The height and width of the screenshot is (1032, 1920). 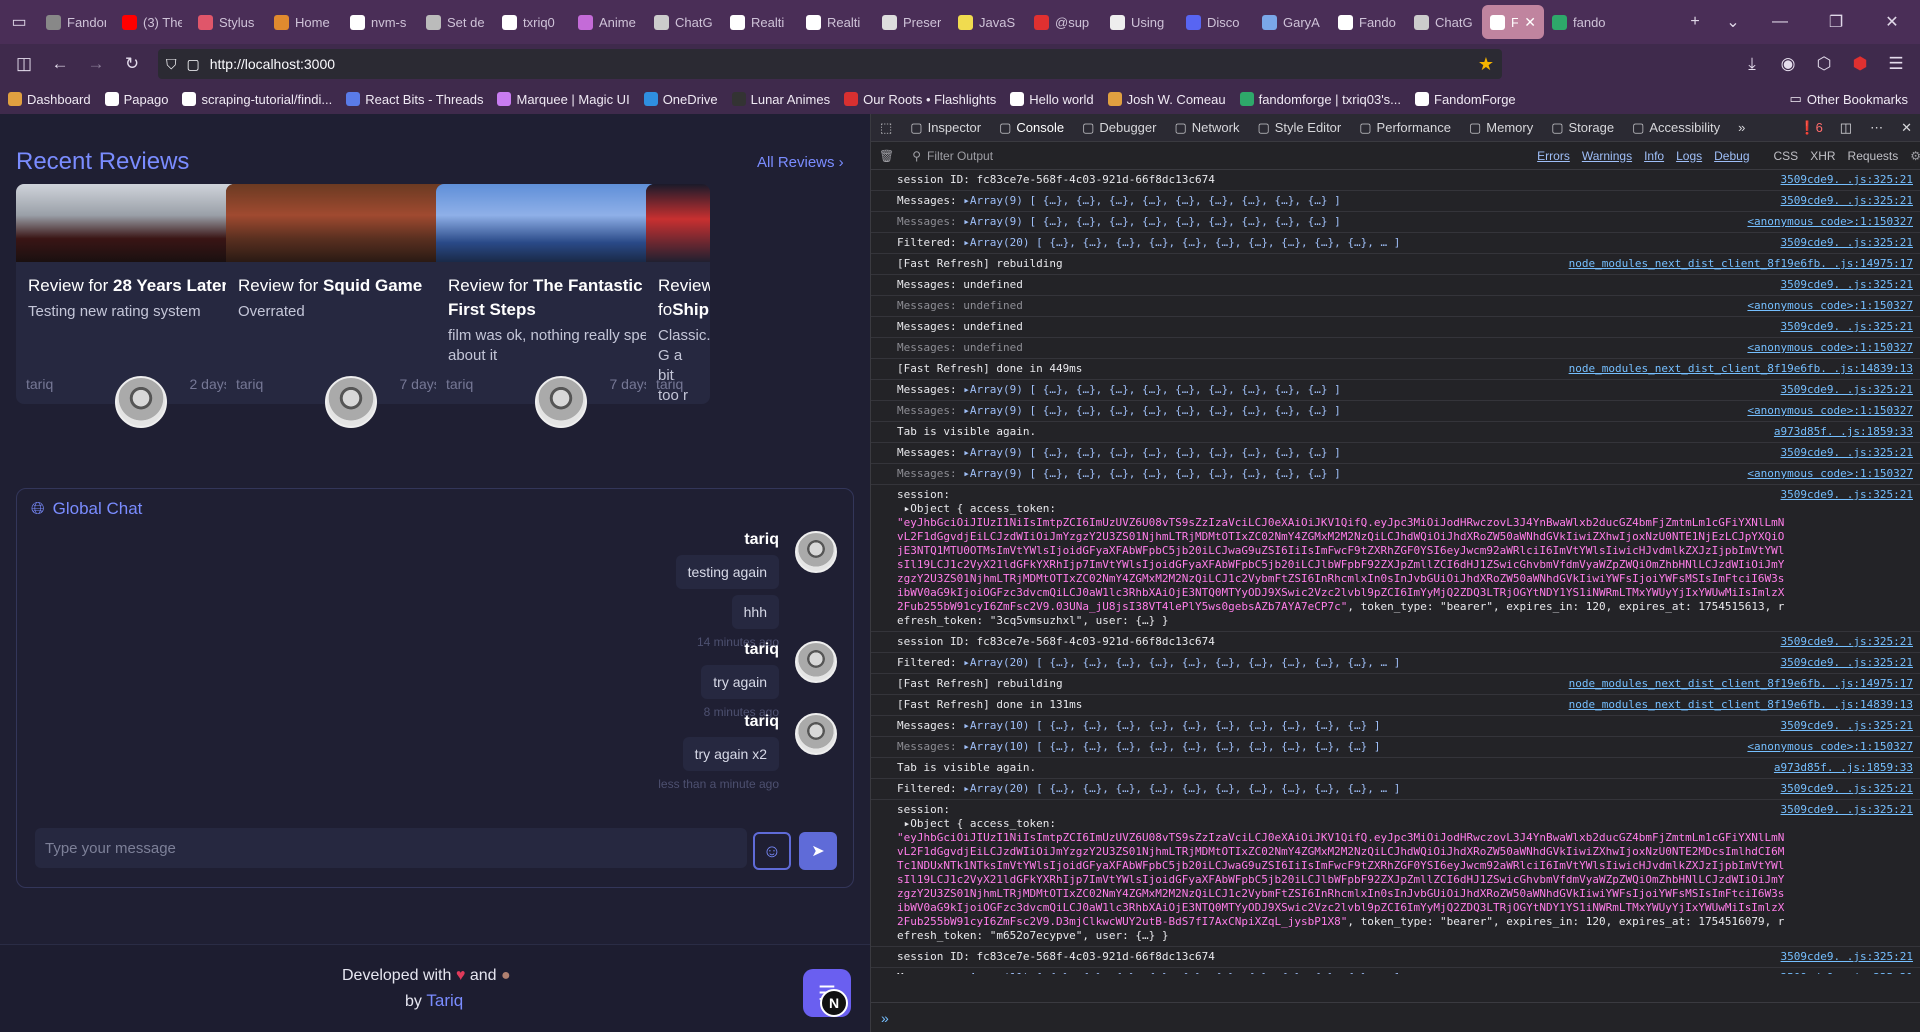 I want to click on browser-tab: @sup, so click(x=1064, y=22).